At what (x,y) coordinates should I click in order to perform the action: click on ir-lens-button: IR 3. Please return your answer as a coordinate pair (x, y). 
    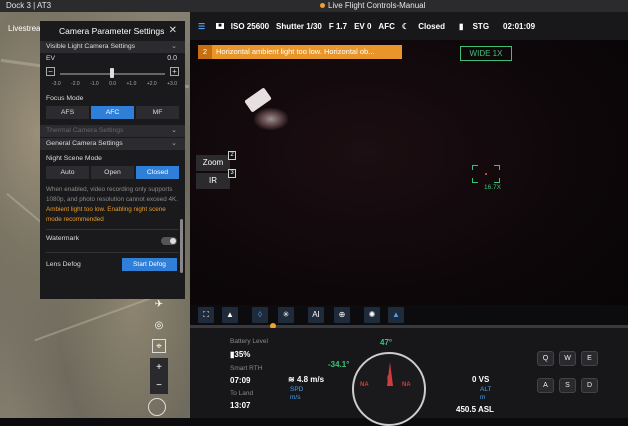
    Looking at the image, I should click on (216, 179).